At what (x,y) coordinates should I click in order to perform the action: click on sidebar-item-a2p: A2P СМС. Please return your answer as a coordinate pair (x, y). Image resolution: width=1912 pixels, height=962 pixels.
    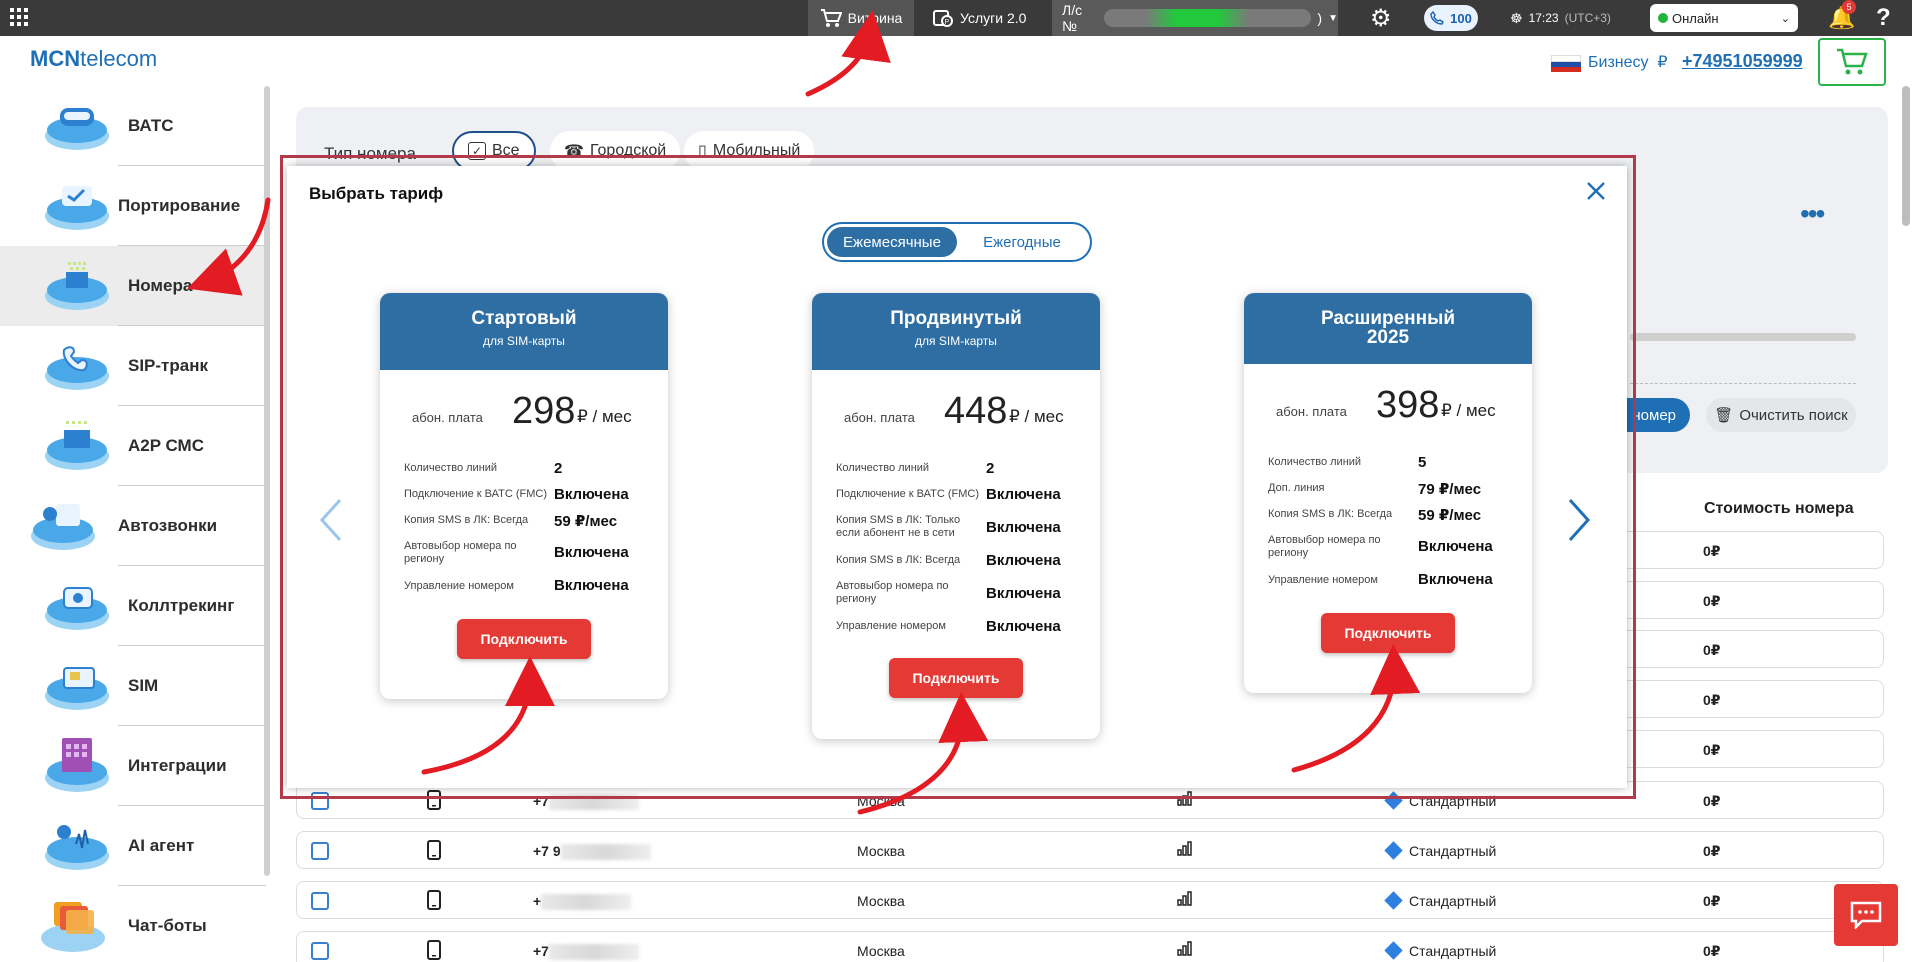
    Looking at the image, I should click on (133, 446).